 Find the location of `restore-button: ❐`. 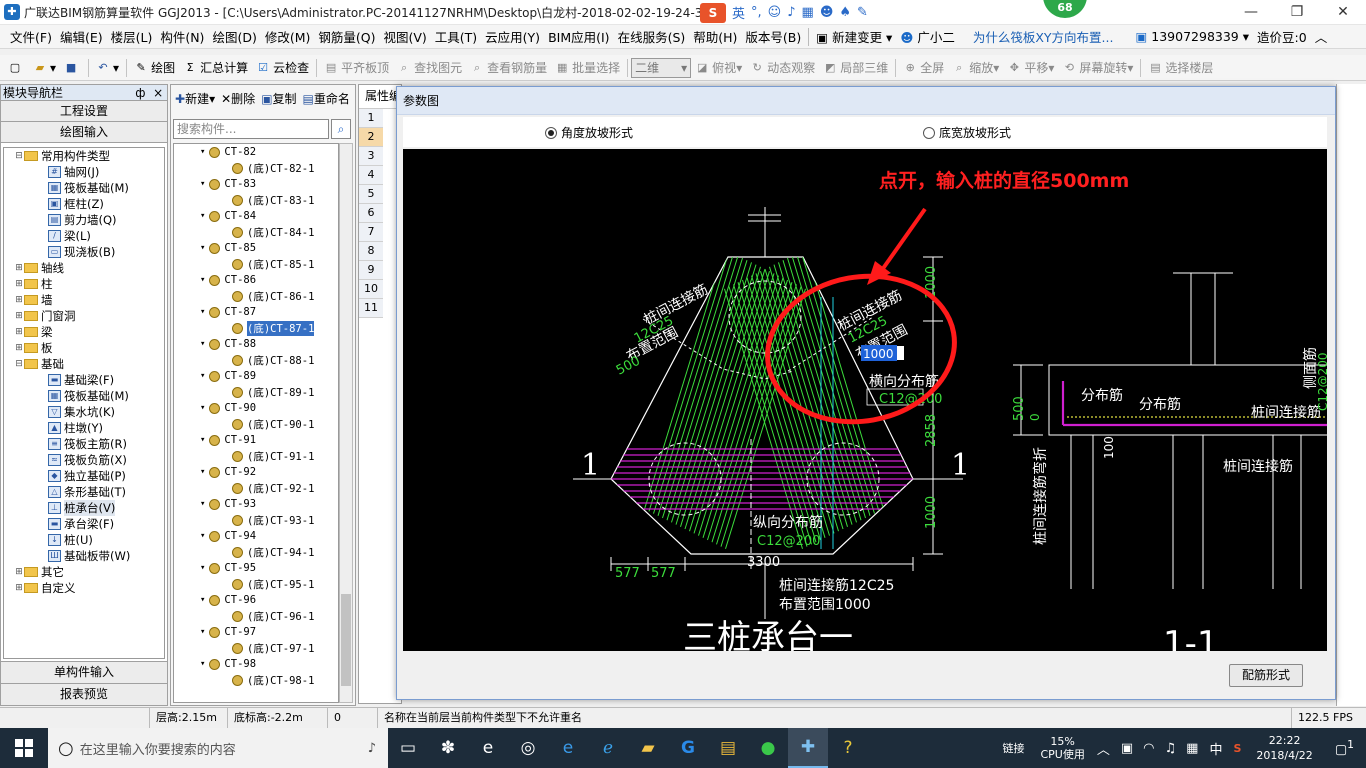

restore-button: ❐ is located at coordinates (1297, 12).